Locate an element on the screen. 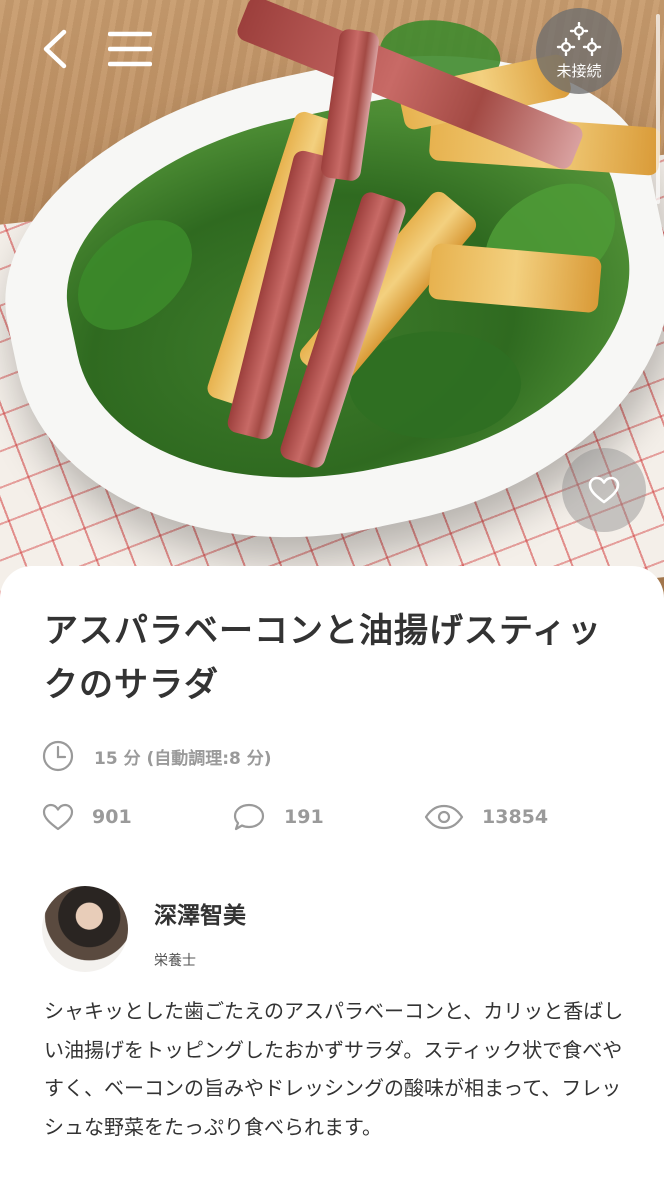 Image resolution: width=664 pixels, height=1200 pixels. connection-status-badge: 未接続 is located at coordinates (579, 51).